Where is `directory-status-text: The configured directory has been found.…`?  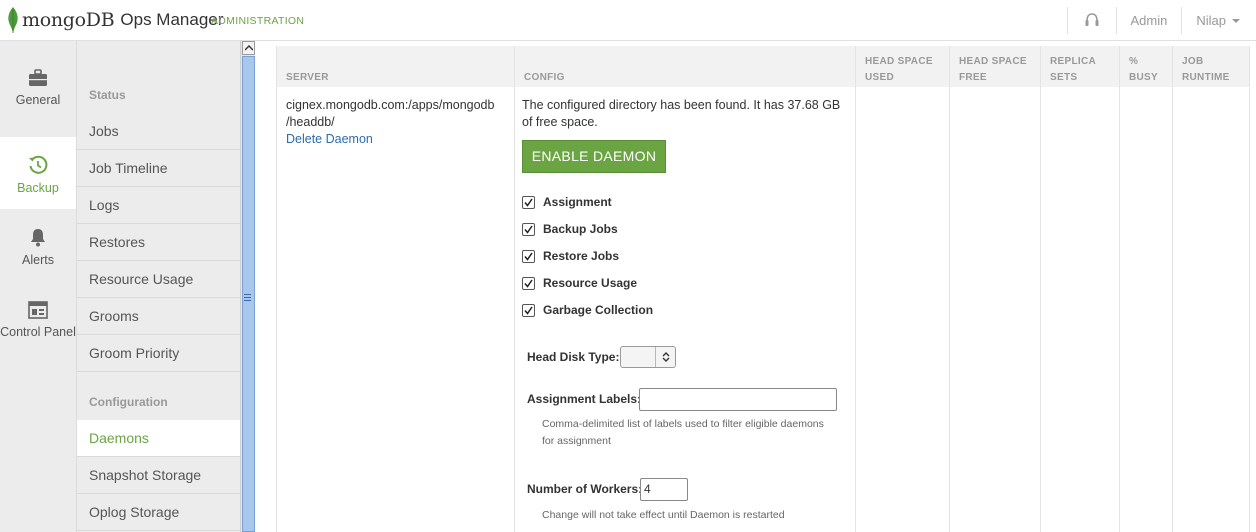 directory-status-text: The configured directory has been found.… is located at coordinates (681, 113).